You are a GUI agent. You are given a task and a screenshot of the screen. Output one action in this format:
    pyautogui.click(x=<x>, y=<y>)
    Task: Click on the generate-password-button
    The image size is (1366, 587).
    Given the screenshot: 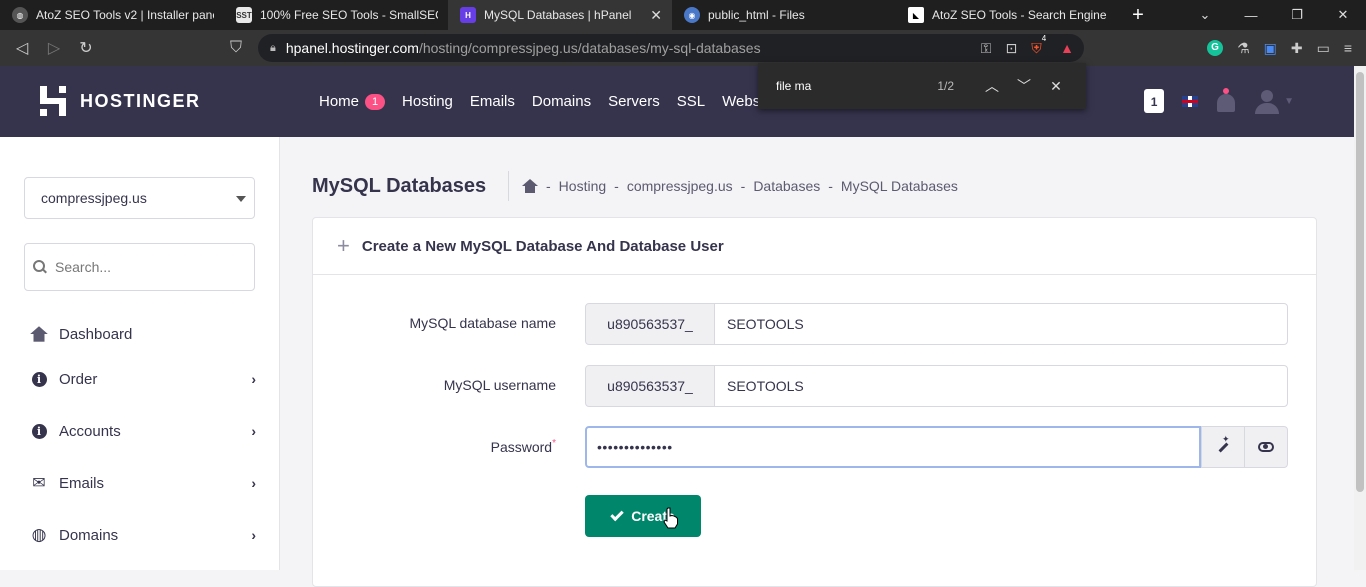 What is the action you would take?
    pyautogui.click(x=1223, y=447)
    